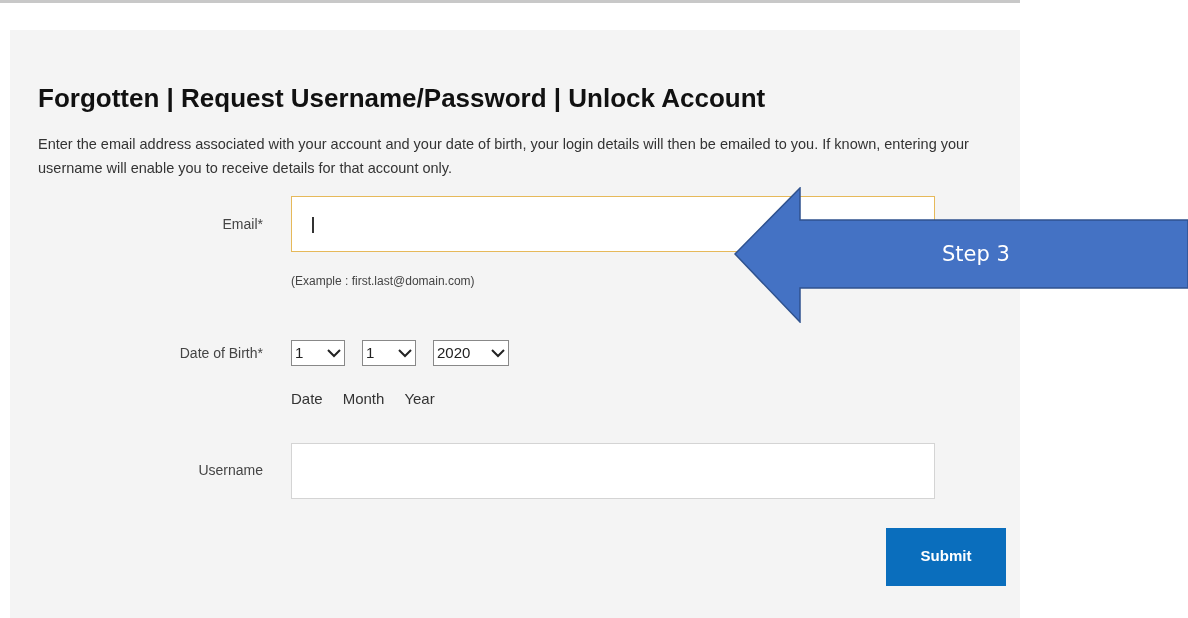  I want to click on text-cursor, so click(313, 225).